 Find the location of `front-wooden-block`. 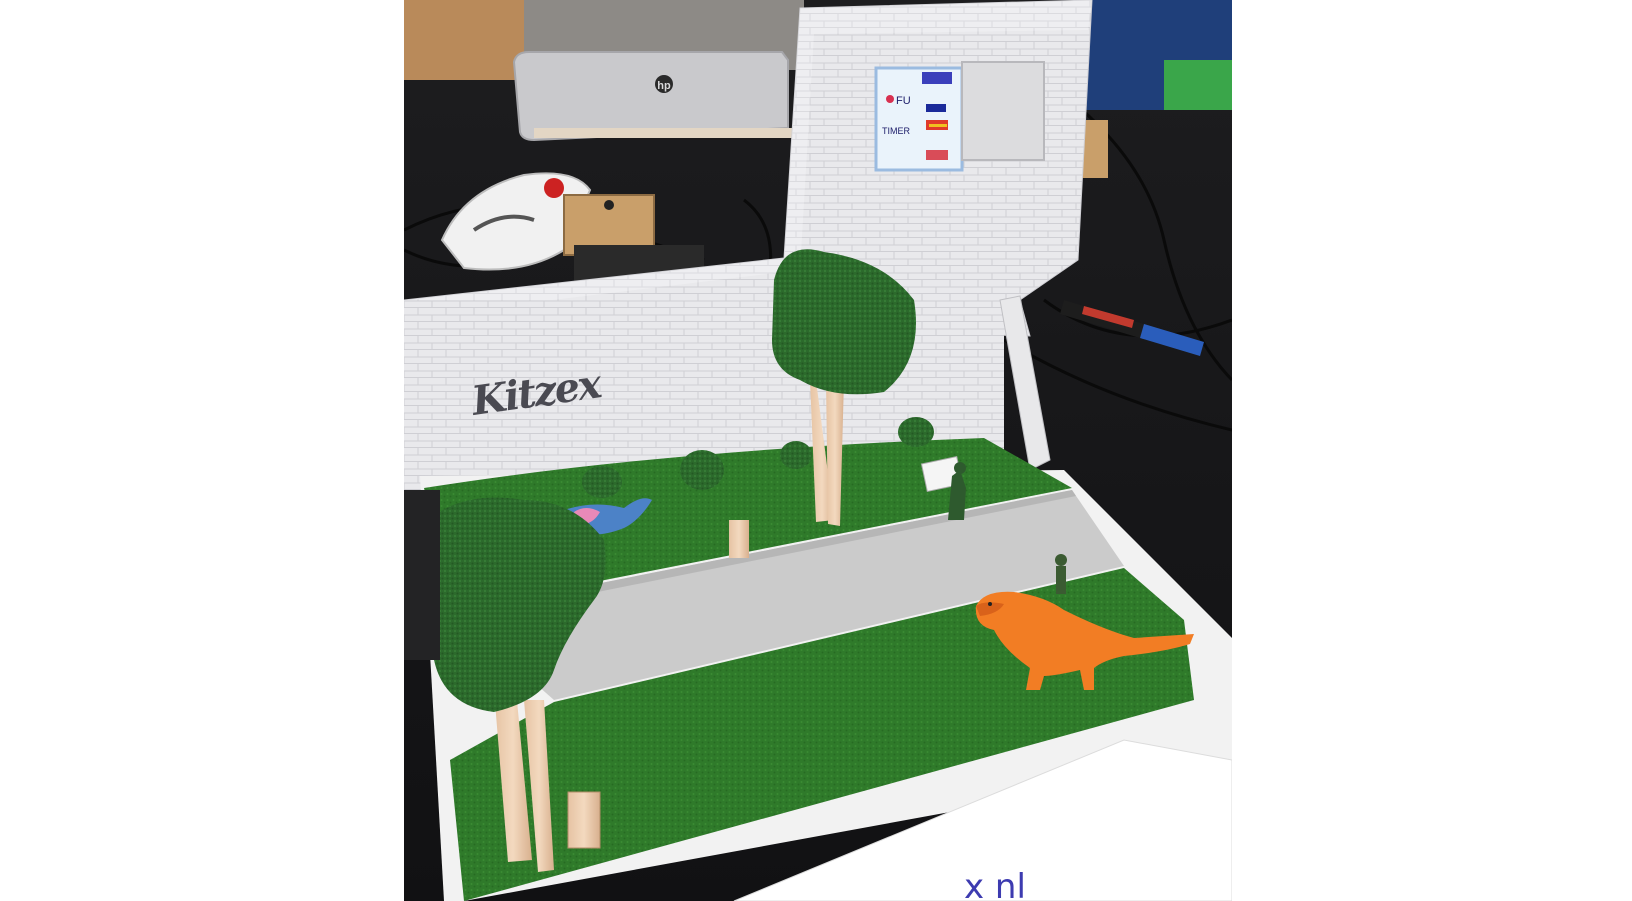

front-wooden-block is located at coordinates (584, 820).